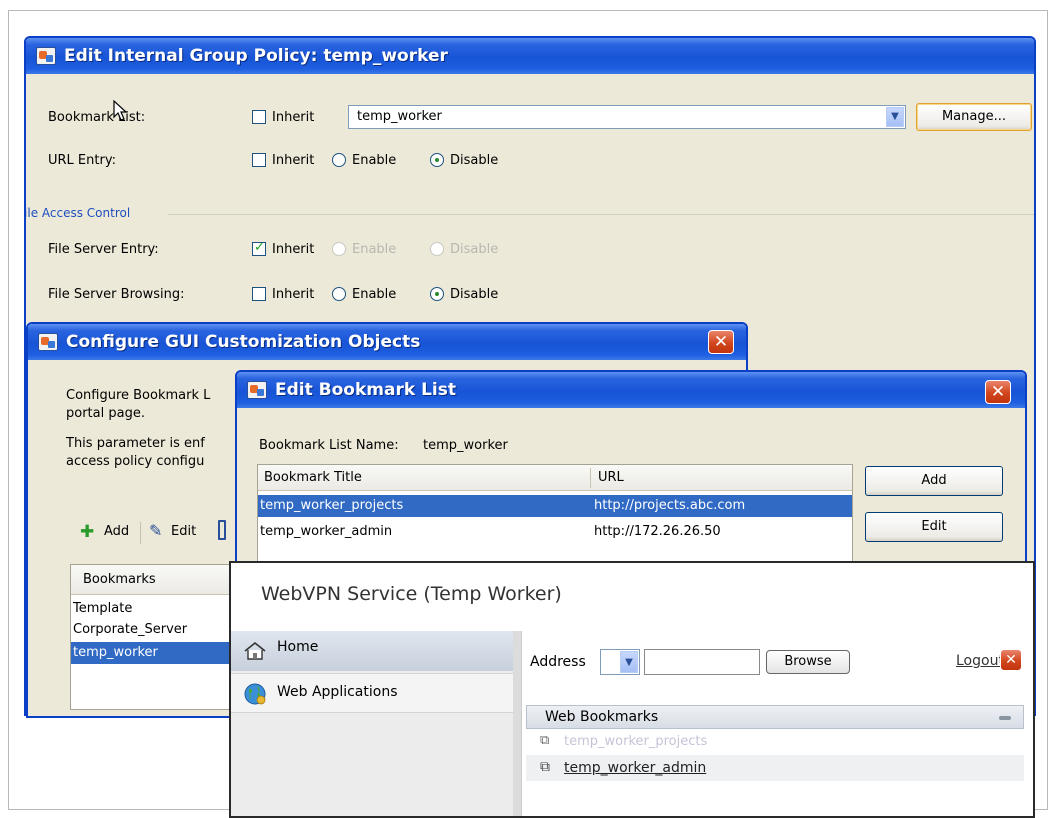 The image size is (1057, 818). I want to click on gui-bookmark-name: temp_worker, so click(115, 652).